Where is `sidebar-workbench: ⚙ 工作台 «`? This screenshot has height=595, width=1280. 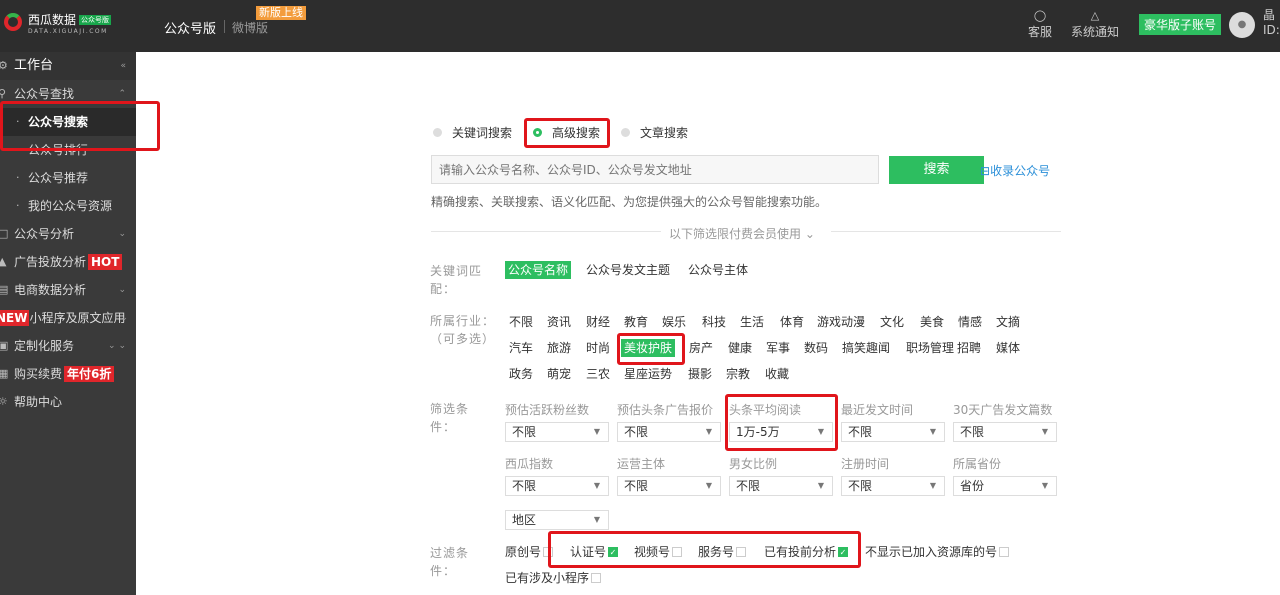 sidebar-workbench: ⚙ 工作台 « is located at coordinates (68, 66).